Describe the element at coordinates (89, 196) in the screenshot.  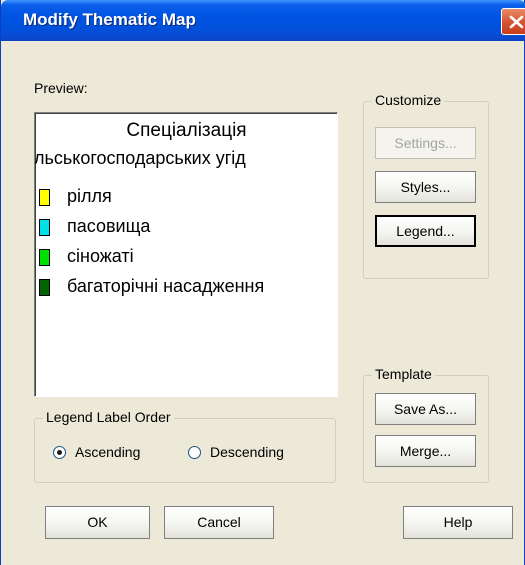
I see `legend-item-label: рілля` at that location.